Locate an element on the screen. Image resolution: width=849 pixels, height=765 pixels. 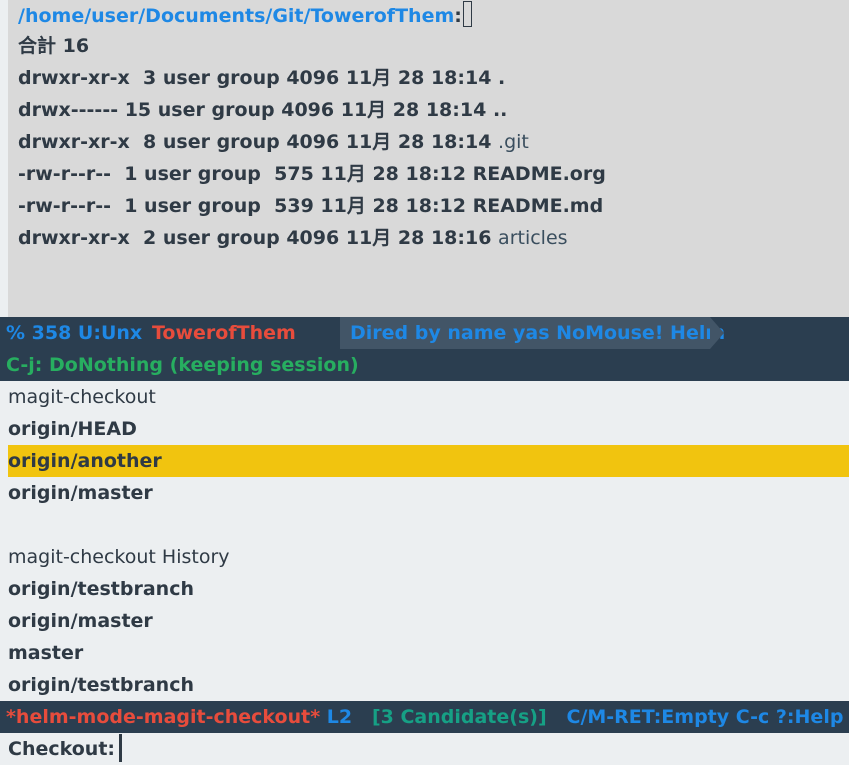
helm-candidate-selected: origin/another is located at coordinates (428, 461).